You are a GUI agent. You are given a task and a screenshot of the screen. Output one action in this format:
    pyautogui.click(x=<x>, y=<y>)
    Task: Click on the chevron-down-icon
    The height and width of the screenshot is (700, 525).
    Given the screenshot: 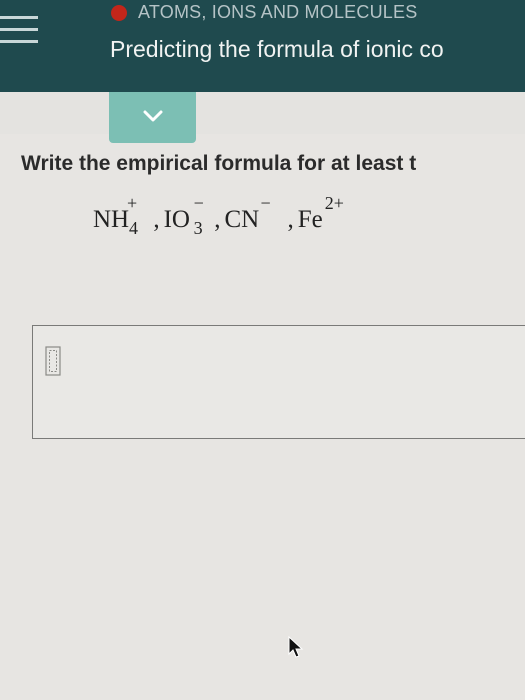 What is the action you would take?
    pyautogui.click(x=153, y=116)
    